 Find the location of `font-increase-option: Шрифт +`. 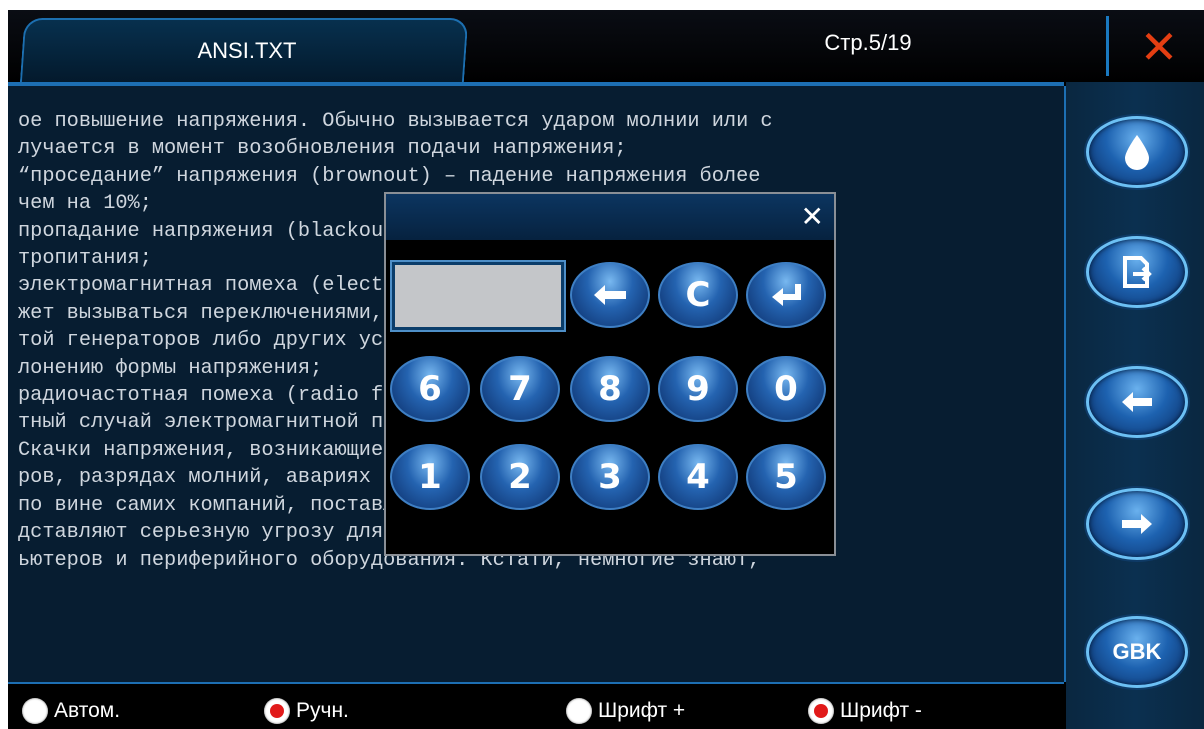

font-increase-option: Шрифт + is located at coordinates (625, 711).